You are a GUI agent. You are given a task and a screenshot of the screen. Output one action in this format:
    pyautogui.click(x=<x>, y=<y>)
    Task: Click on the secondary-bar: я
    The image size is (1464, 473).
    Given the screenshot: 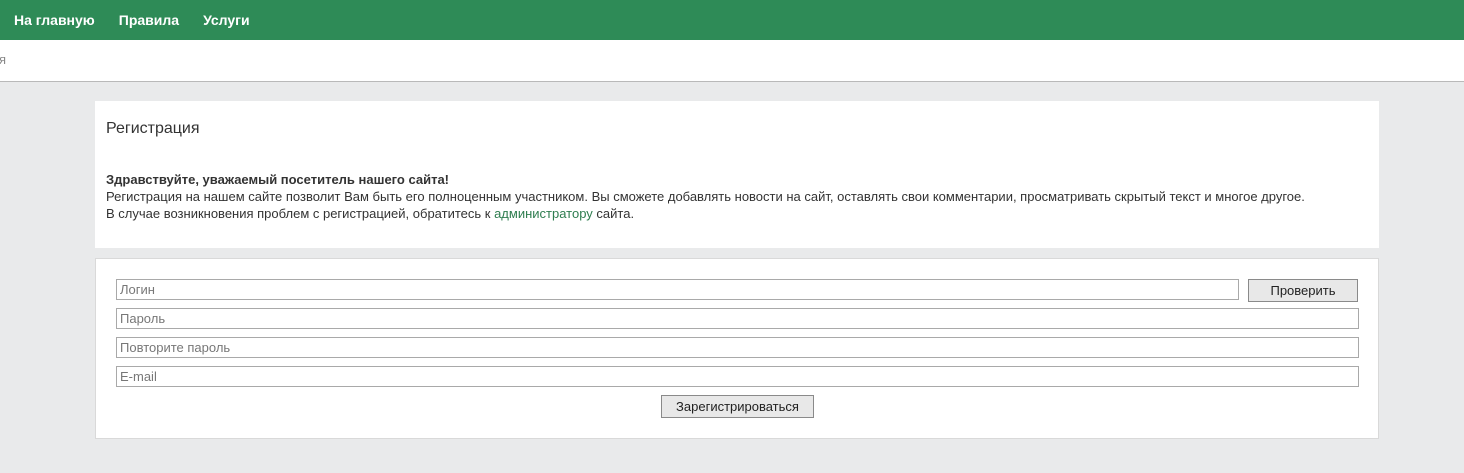 What is the action you would take?
    pyautogui.click(x=732, y=61)
    